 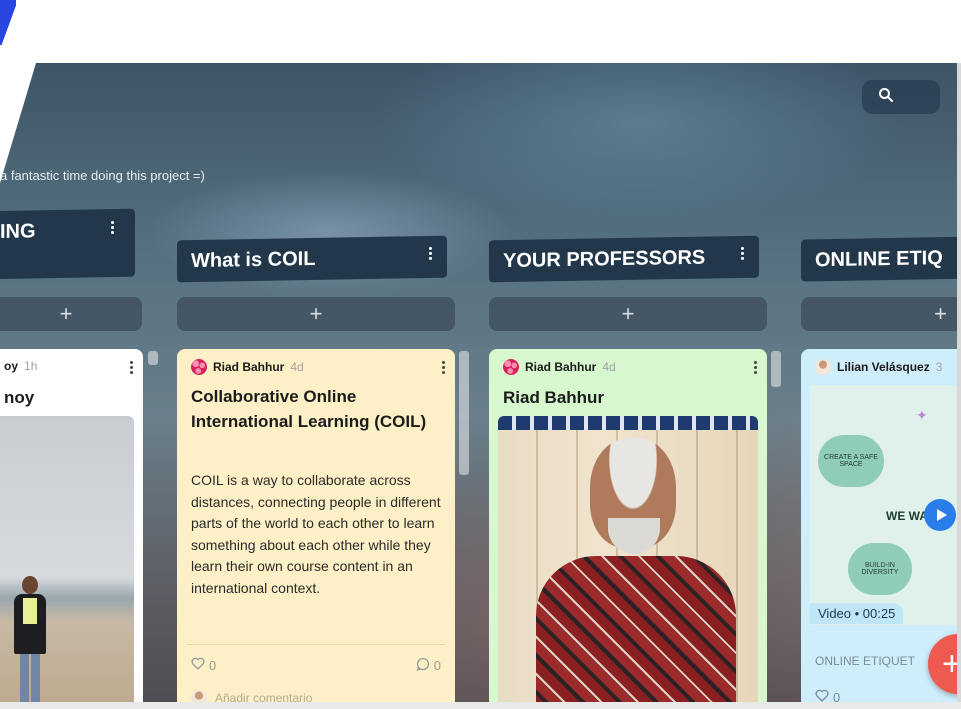 What do you see at coordinates (20, 366) in the screenshot?
I see `post-meta: oy 1h` at bounding box center [20, 366].